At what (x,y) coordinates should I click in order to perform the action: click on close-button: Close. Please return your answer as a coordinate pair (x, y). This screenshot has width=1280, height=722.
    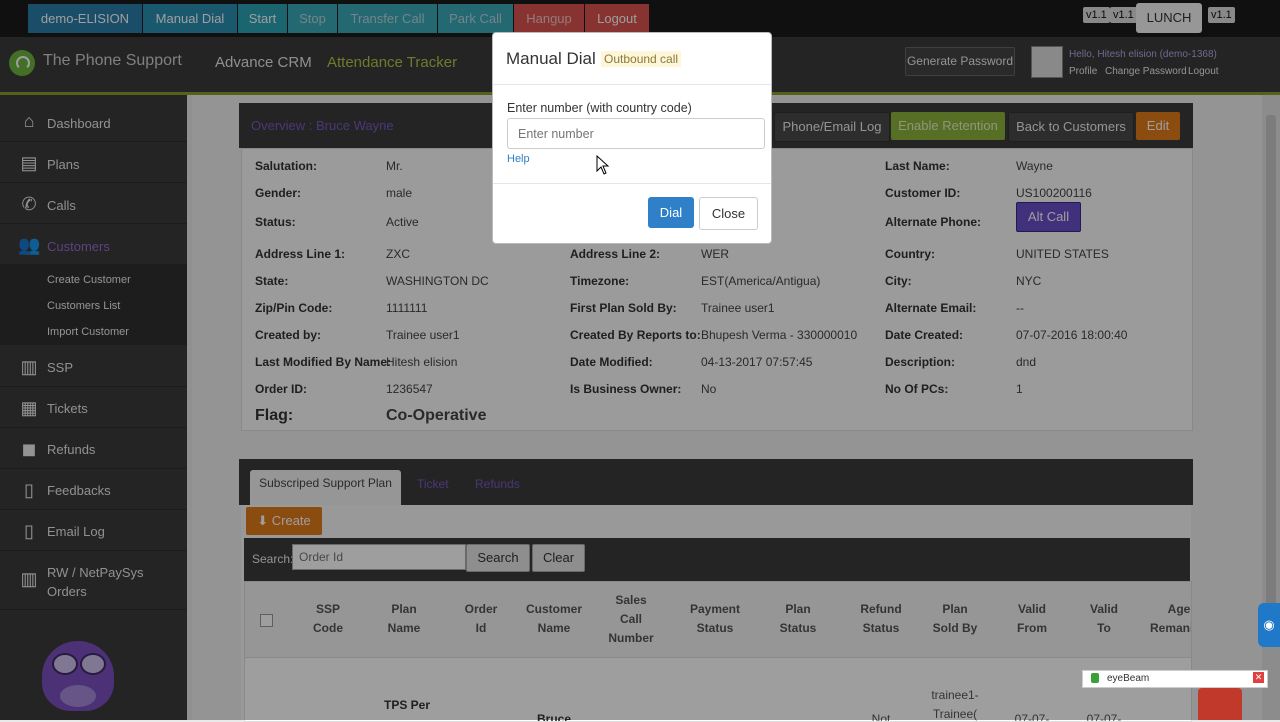
    Looking at the image, I should click on (728, 213).